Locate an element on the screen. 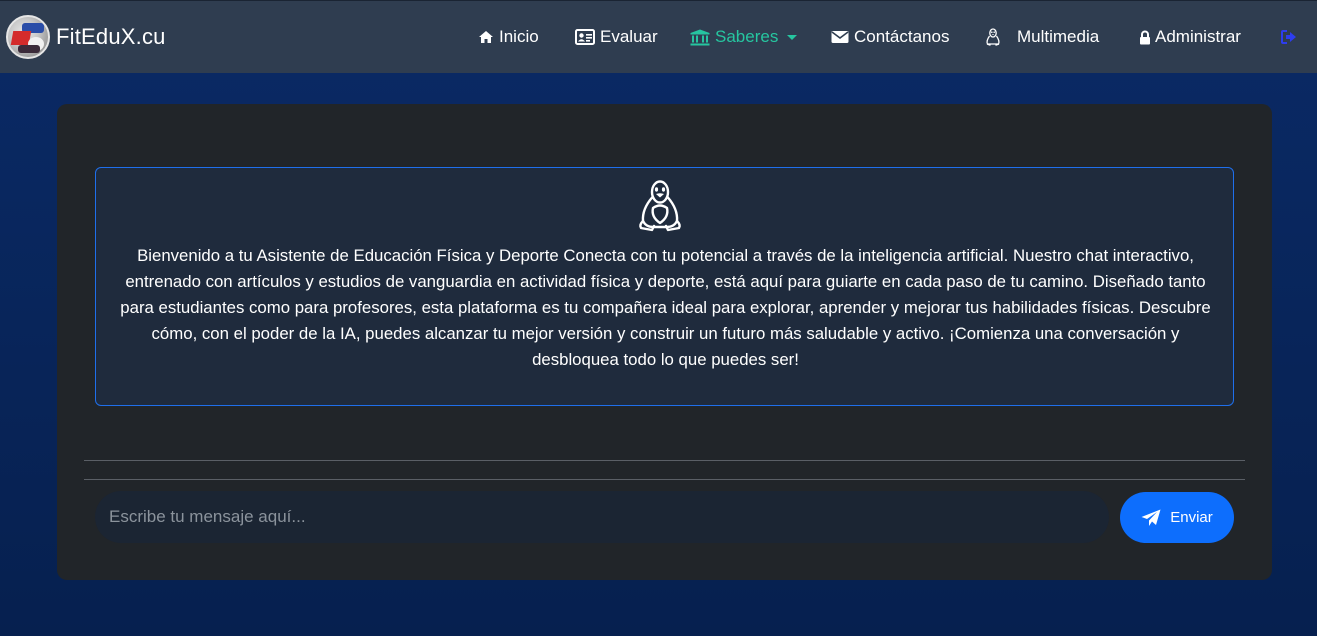 The image size is (1317, 636). nav-item-administrar: Administrar is located at coordinates (1190, 37).